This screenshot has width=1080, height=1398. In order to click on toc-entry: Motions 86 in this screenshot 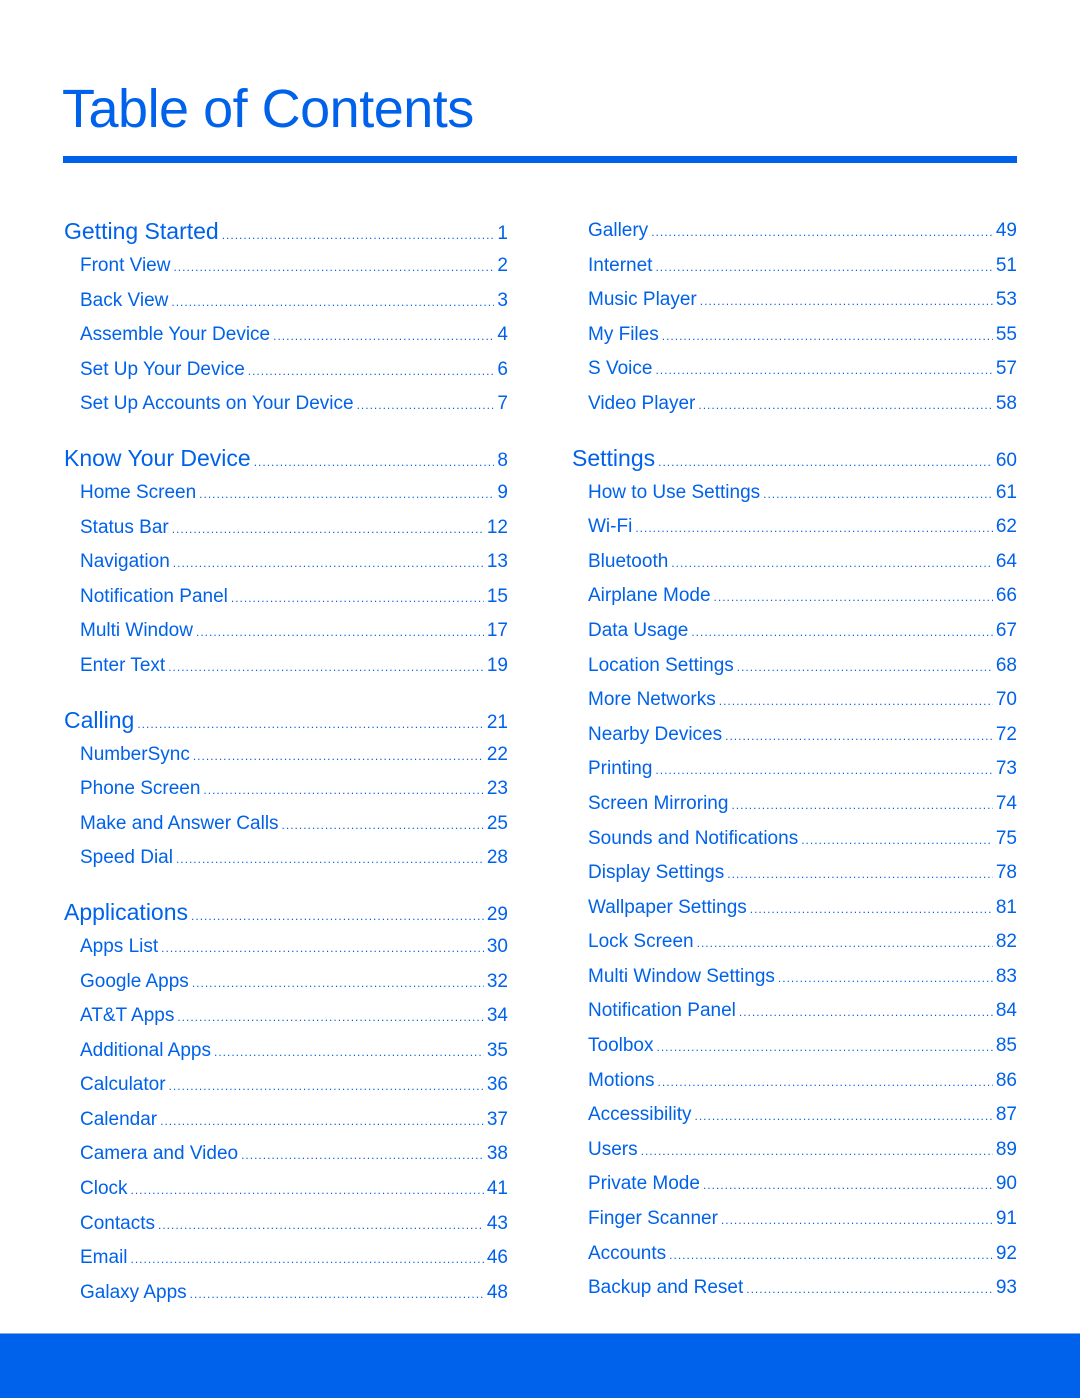, I will do `click(794, 1081)`.